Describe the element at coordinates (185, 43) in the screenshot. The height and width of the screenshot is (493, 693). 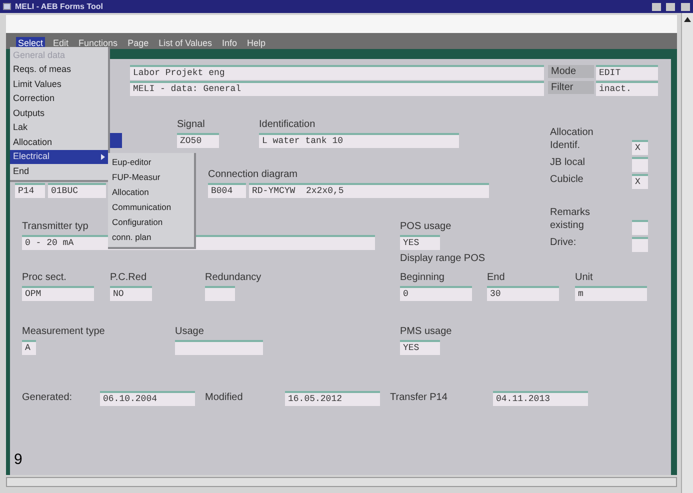
I see `menu-item: List of Values` at that location.